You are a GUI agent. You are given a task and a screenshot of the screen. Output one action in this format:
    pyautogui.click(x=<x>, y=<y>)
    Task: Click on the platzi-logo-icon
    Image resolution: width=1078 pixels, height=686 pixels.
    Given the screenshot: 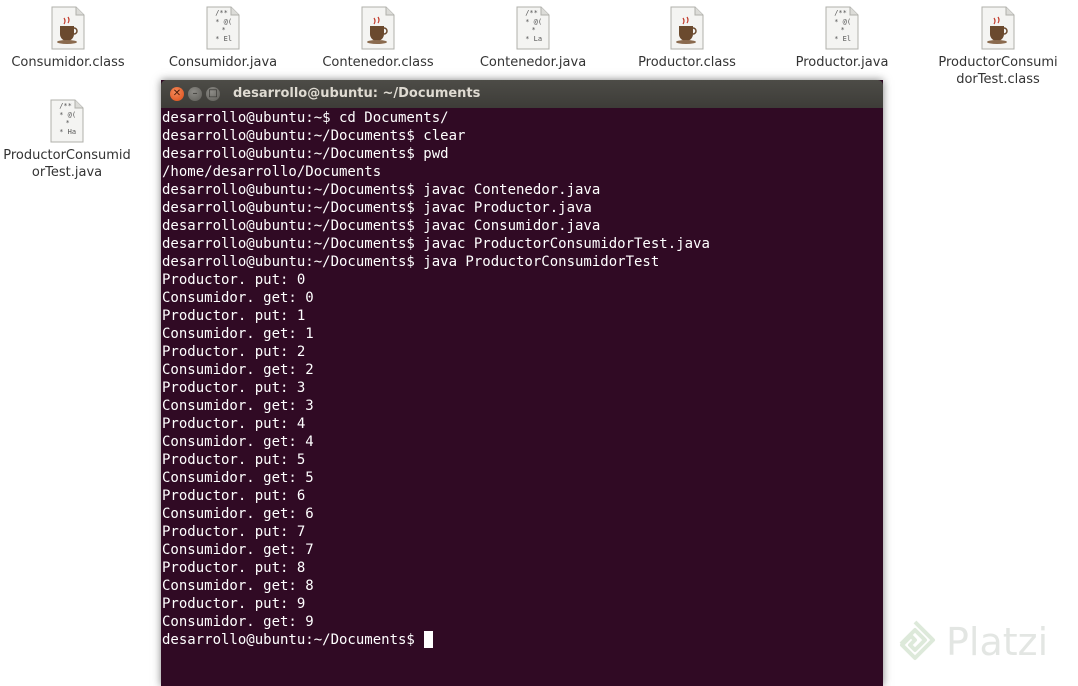 What is the action you would take?
    pyautogui.click(x=917, y=640)
    